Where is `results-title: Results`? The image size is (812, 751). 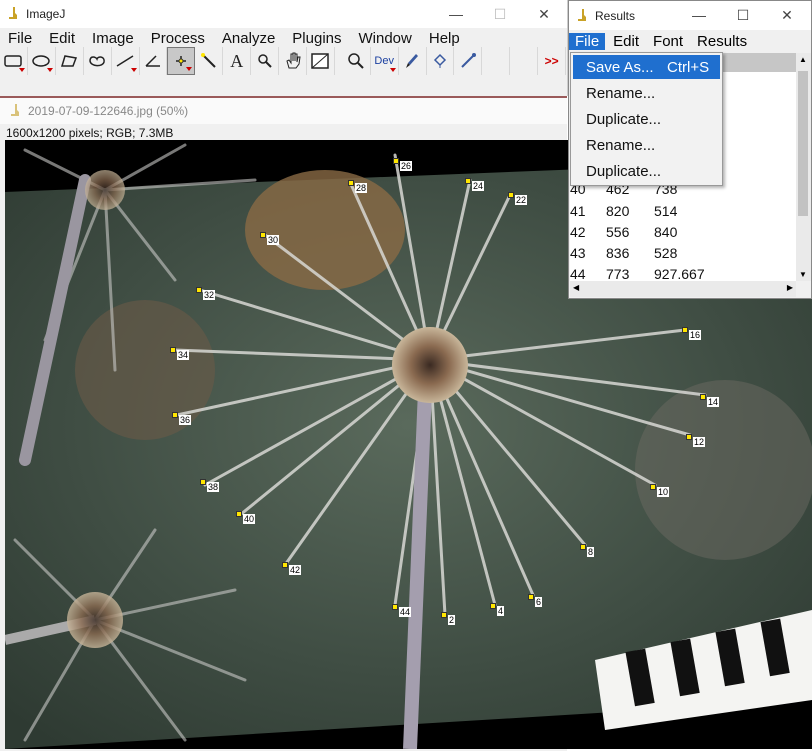 results-title: Results is located at coordinates (615, 15).